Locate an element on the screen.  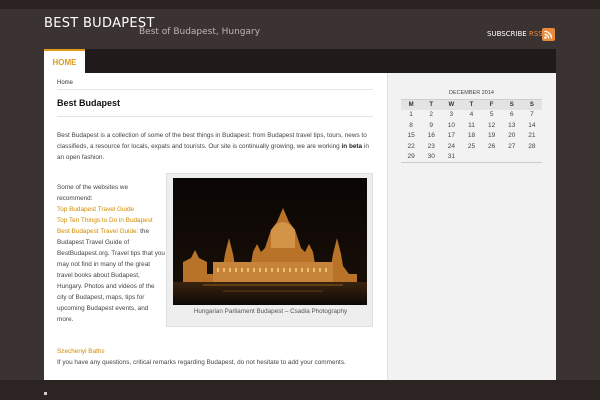
calendar-day: 17 is located at coordinates (451, 136).